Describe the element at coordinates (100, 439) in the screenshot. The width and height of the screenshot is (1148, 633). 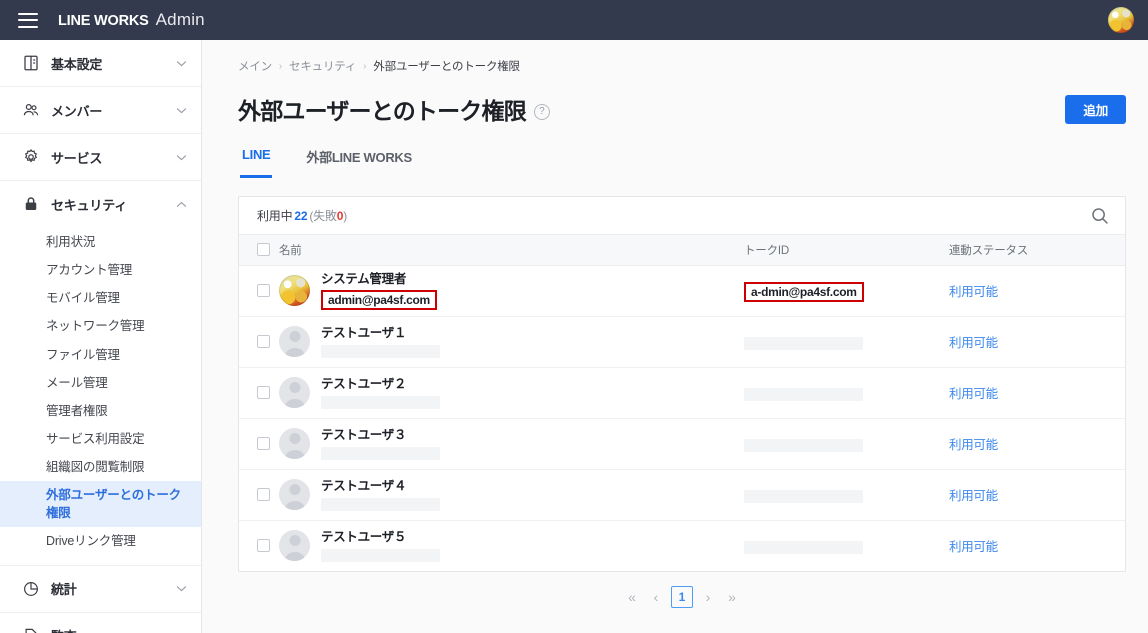
I see `sidebar-subitem-service-usage-settings: サービス利用設定` at that location.